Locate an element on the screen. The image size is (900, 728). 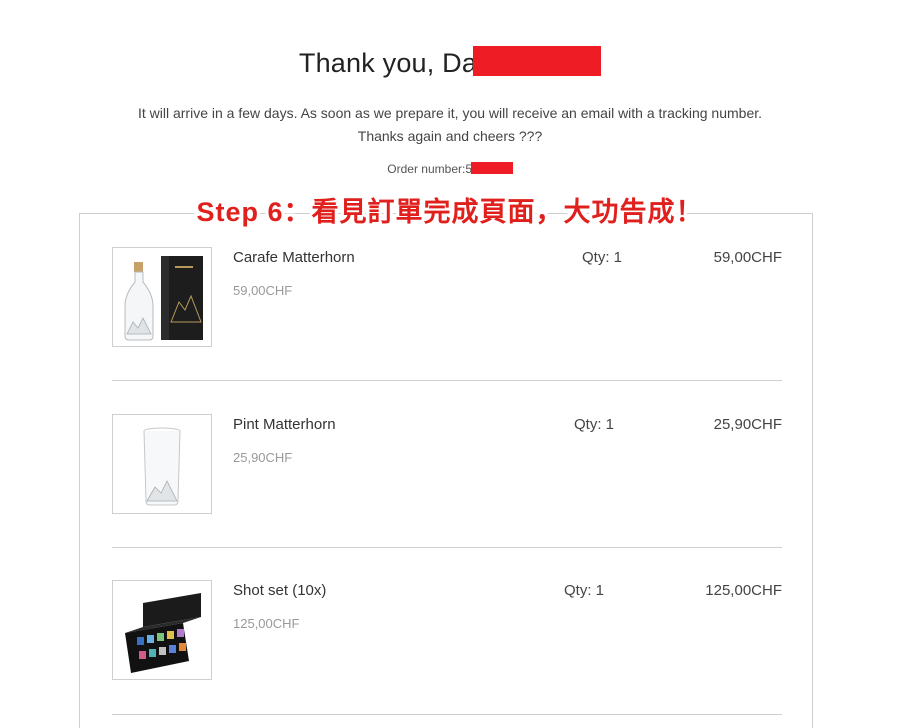
item-total: 25,90CHF is located at coordinates (747, 424).